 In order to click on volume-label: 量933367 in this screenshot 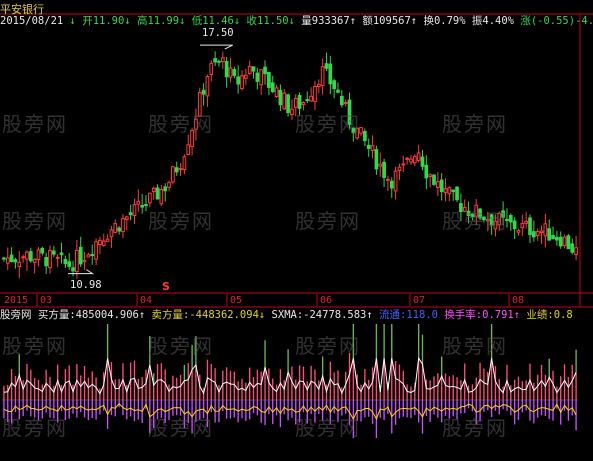, I will do `click(325, 21)`.